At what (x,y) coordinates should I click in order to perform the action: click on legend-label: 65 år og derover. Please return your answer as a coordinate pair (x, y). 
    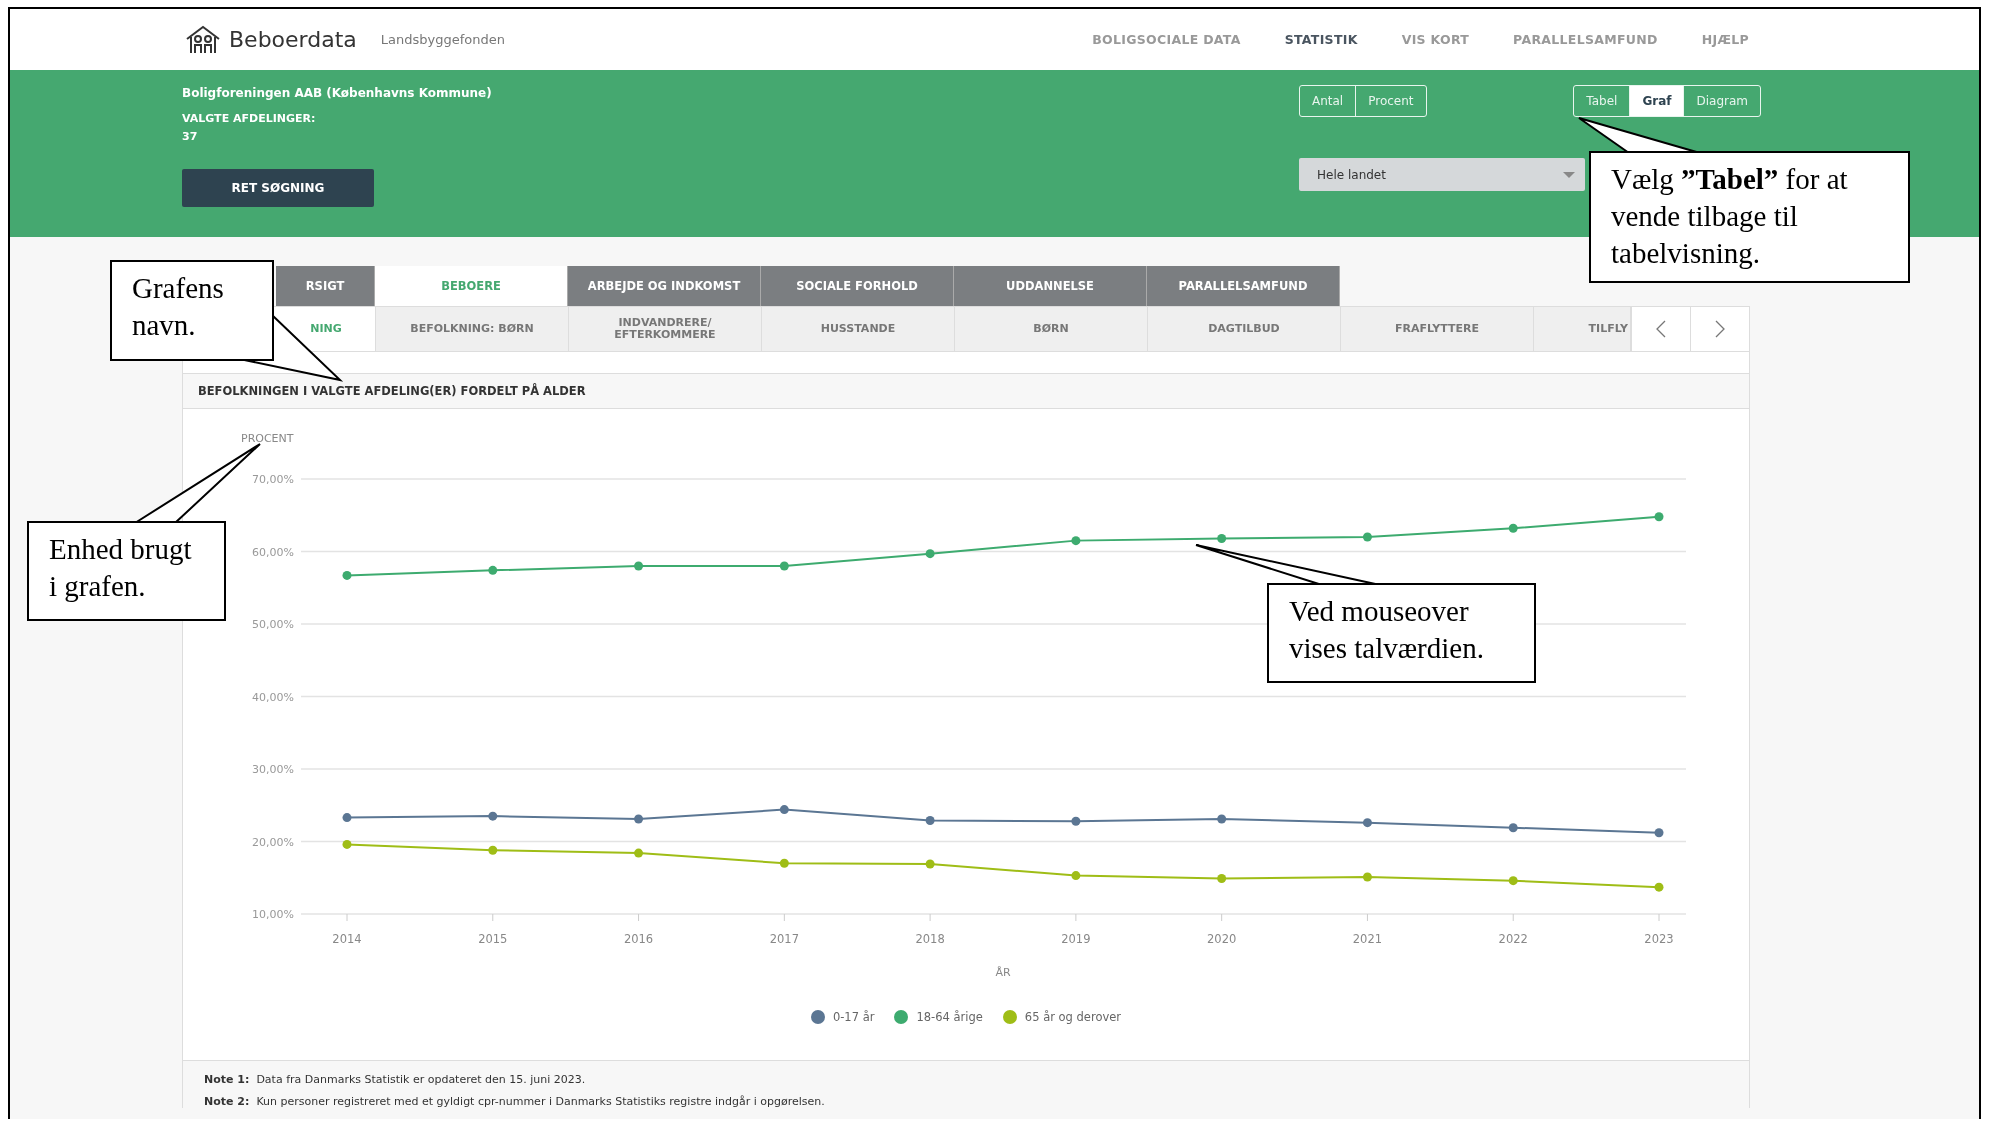
    Looking at the image, I should click on (1073, 1017).